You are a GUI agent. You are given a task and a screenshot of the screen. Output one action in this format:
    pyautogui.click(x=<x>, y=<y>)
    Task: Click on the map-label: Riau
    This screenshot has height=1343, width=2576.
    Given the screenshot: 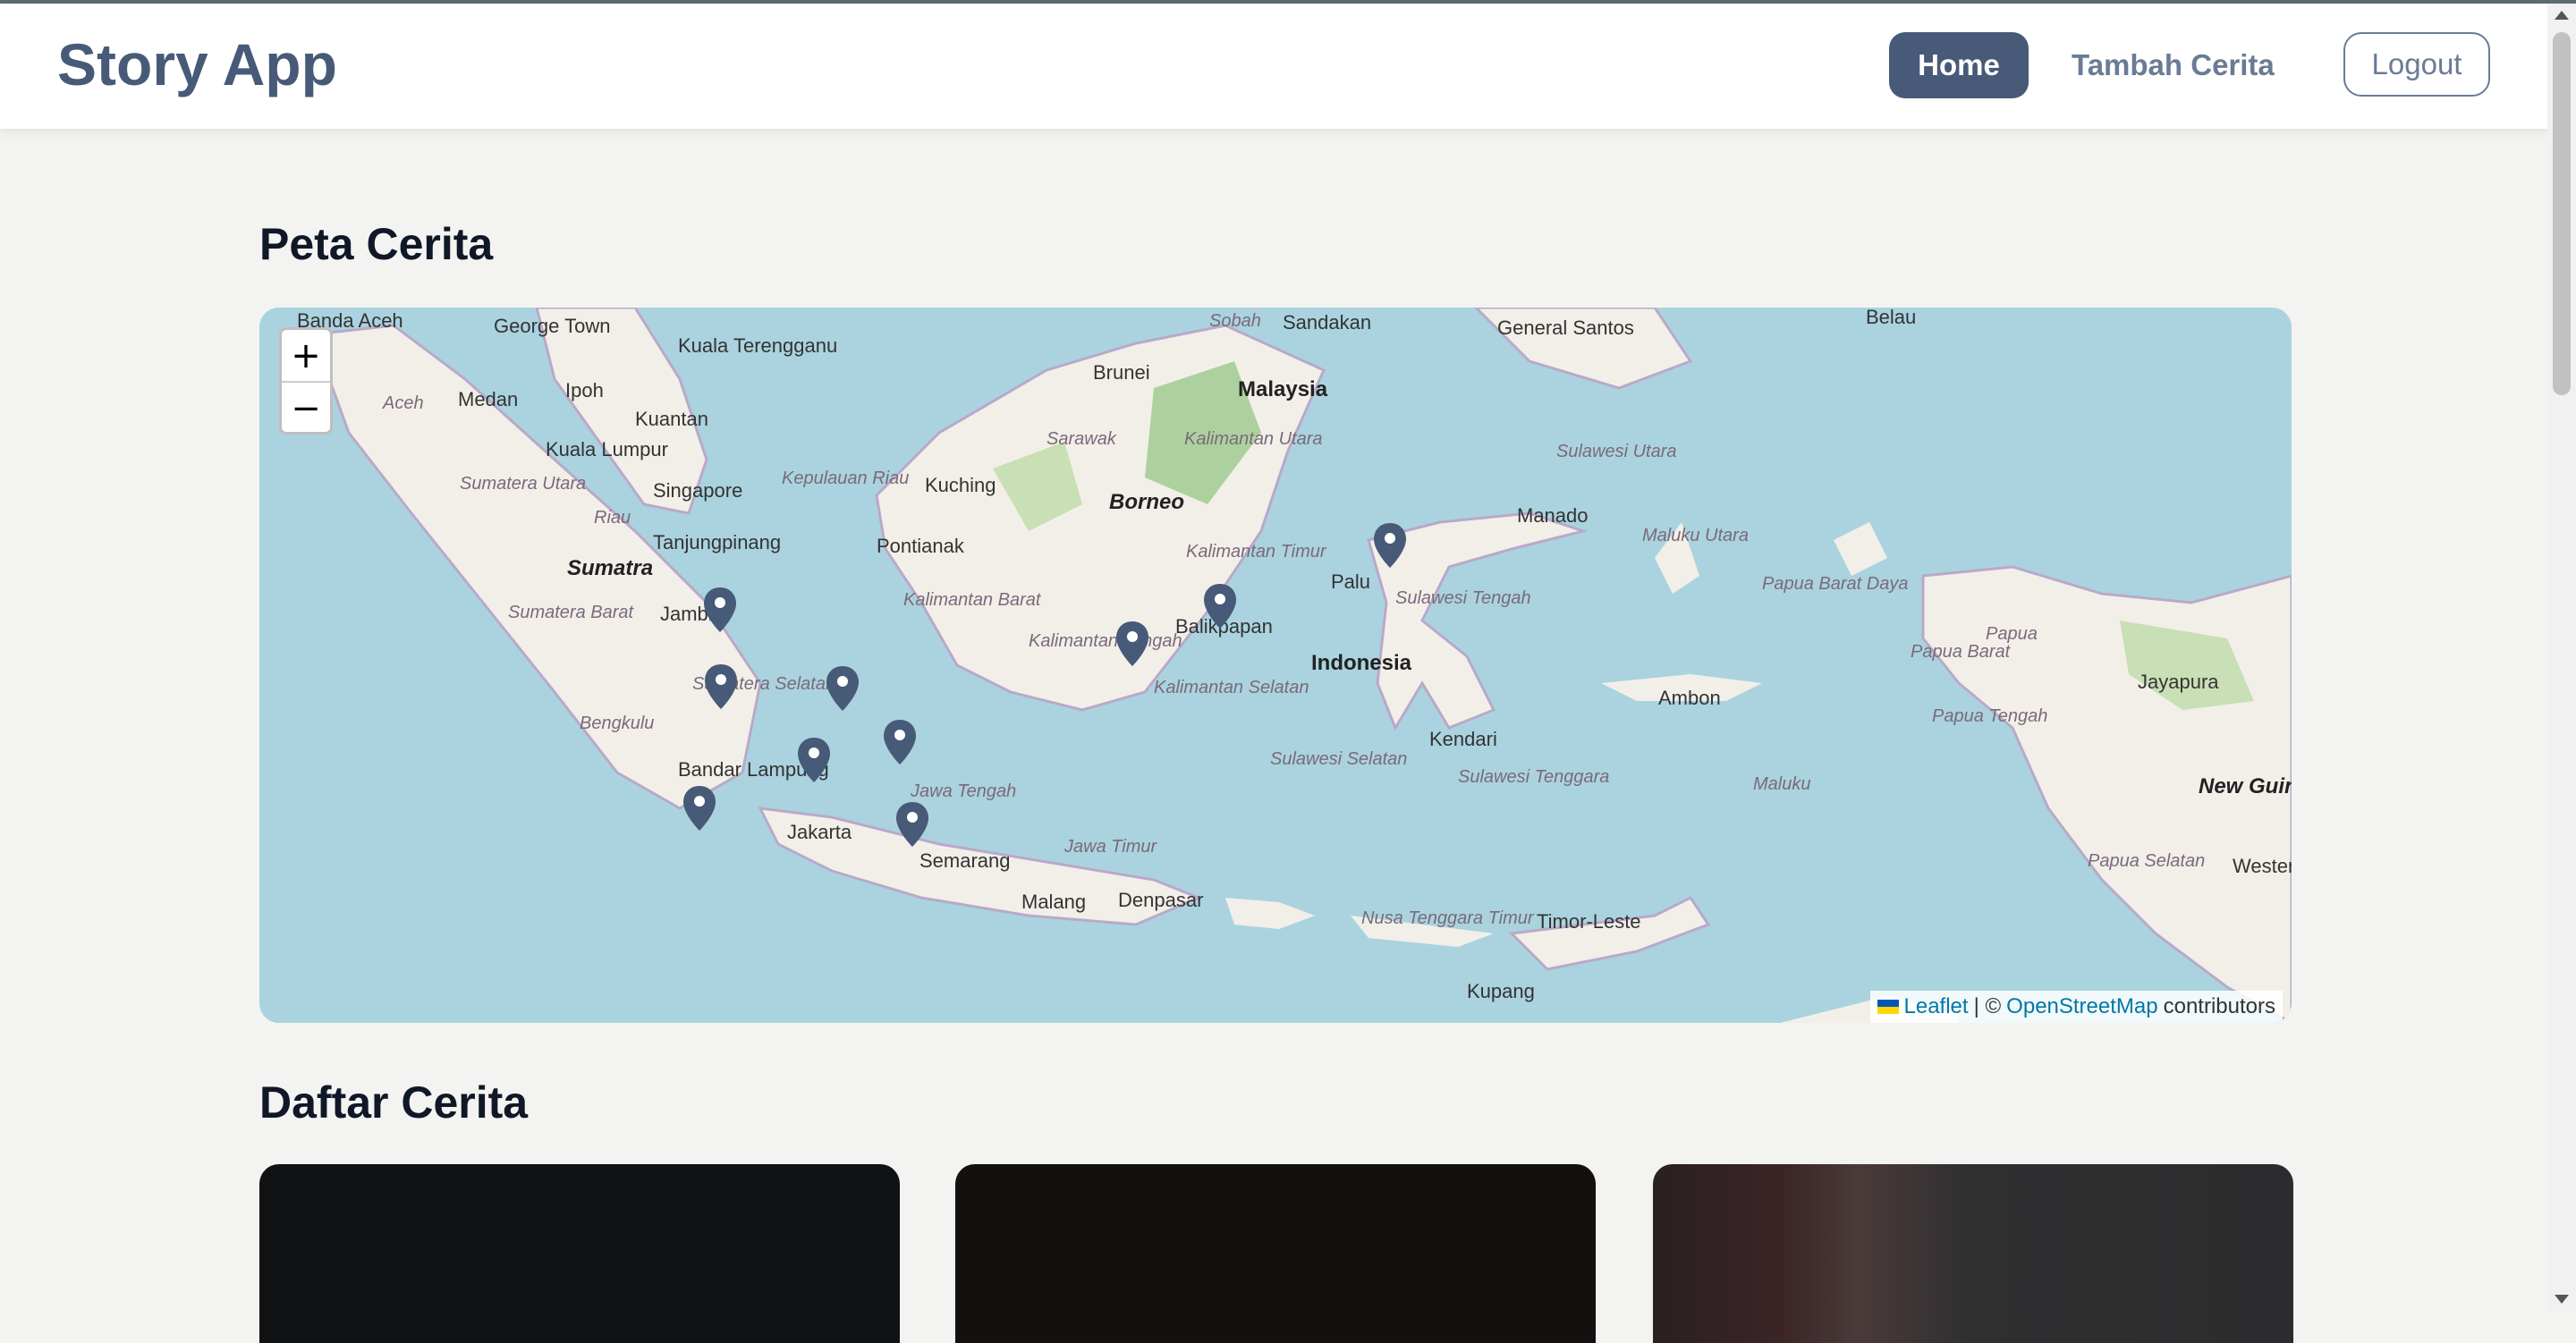 What is the action you would take?
    pyautogui.click(x=612, y=518)
    